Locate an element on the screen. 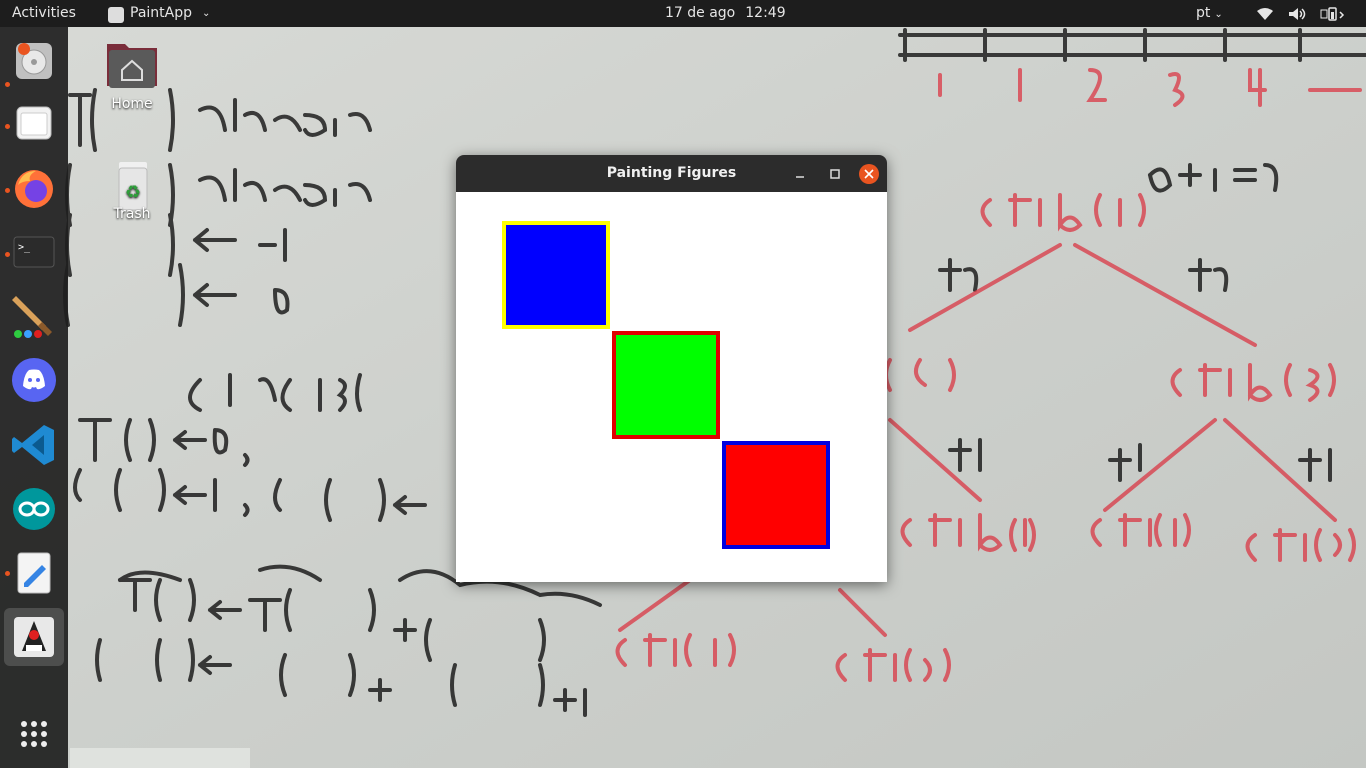  maximize-icon is located at coordinates (835, 174).